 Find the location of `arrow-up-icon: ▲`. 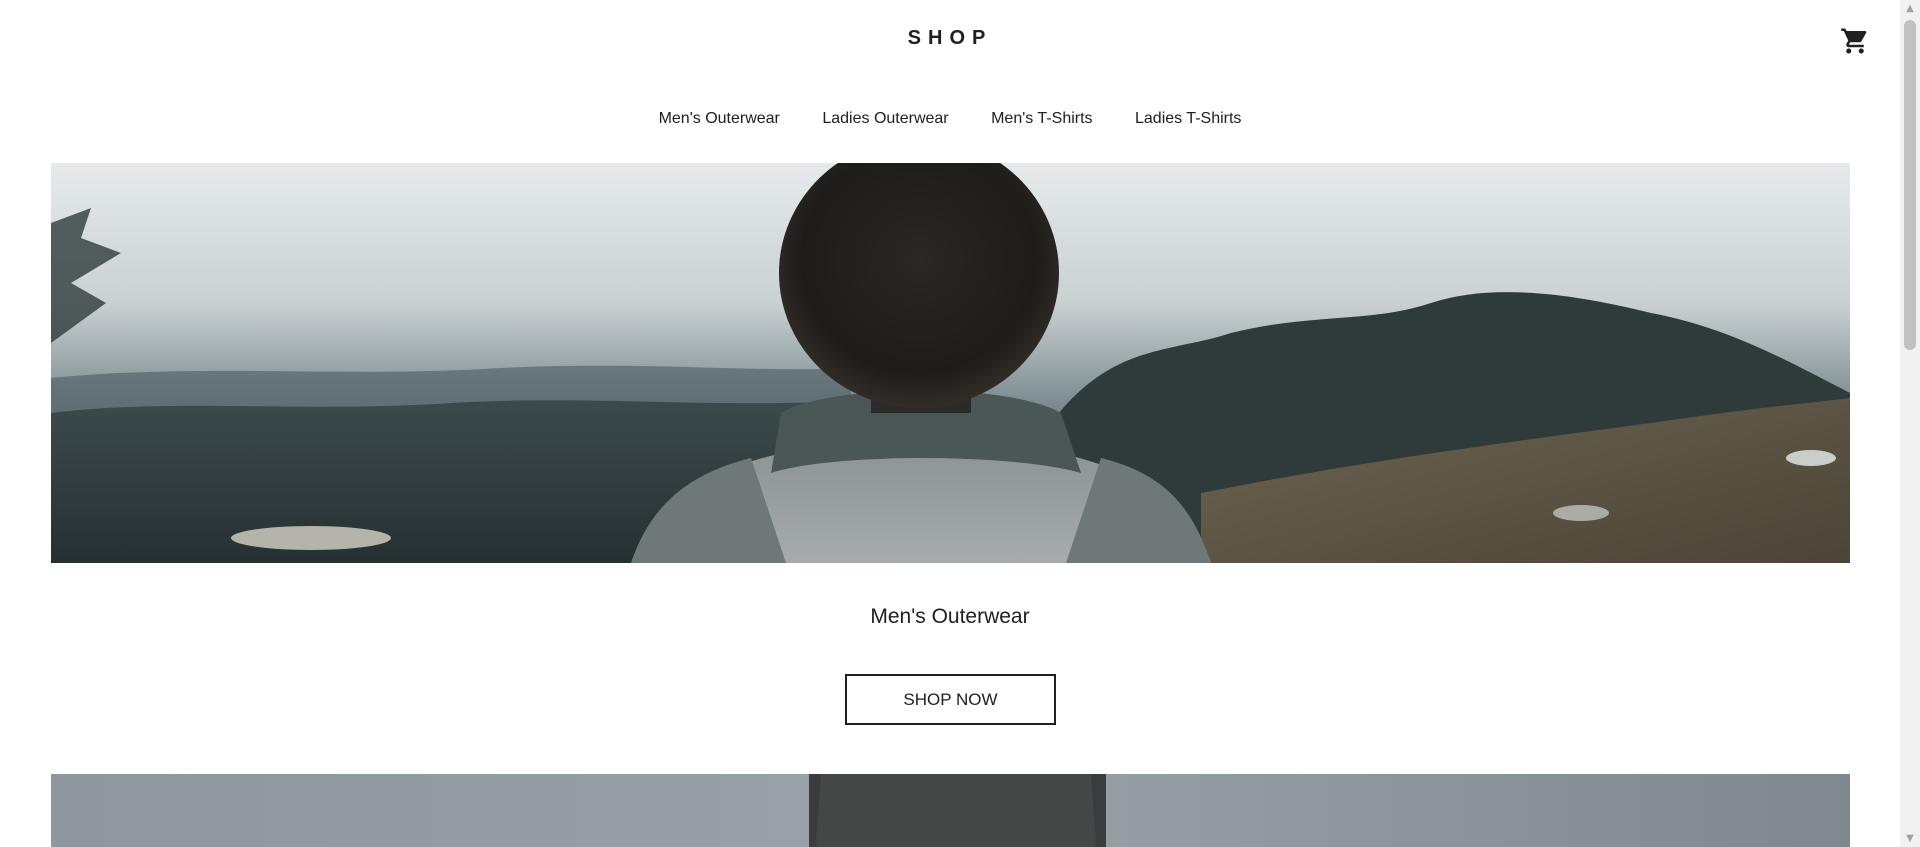

arrow-up-icon: ▲ is located at coordinates (1910, 8).